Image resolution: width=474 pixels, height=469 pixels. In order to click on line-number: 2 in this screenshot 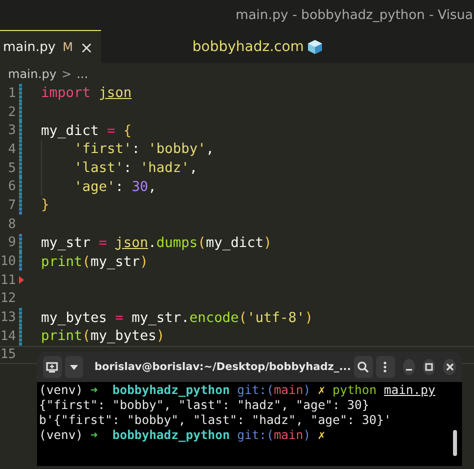, I will do `click(11, 112)`.